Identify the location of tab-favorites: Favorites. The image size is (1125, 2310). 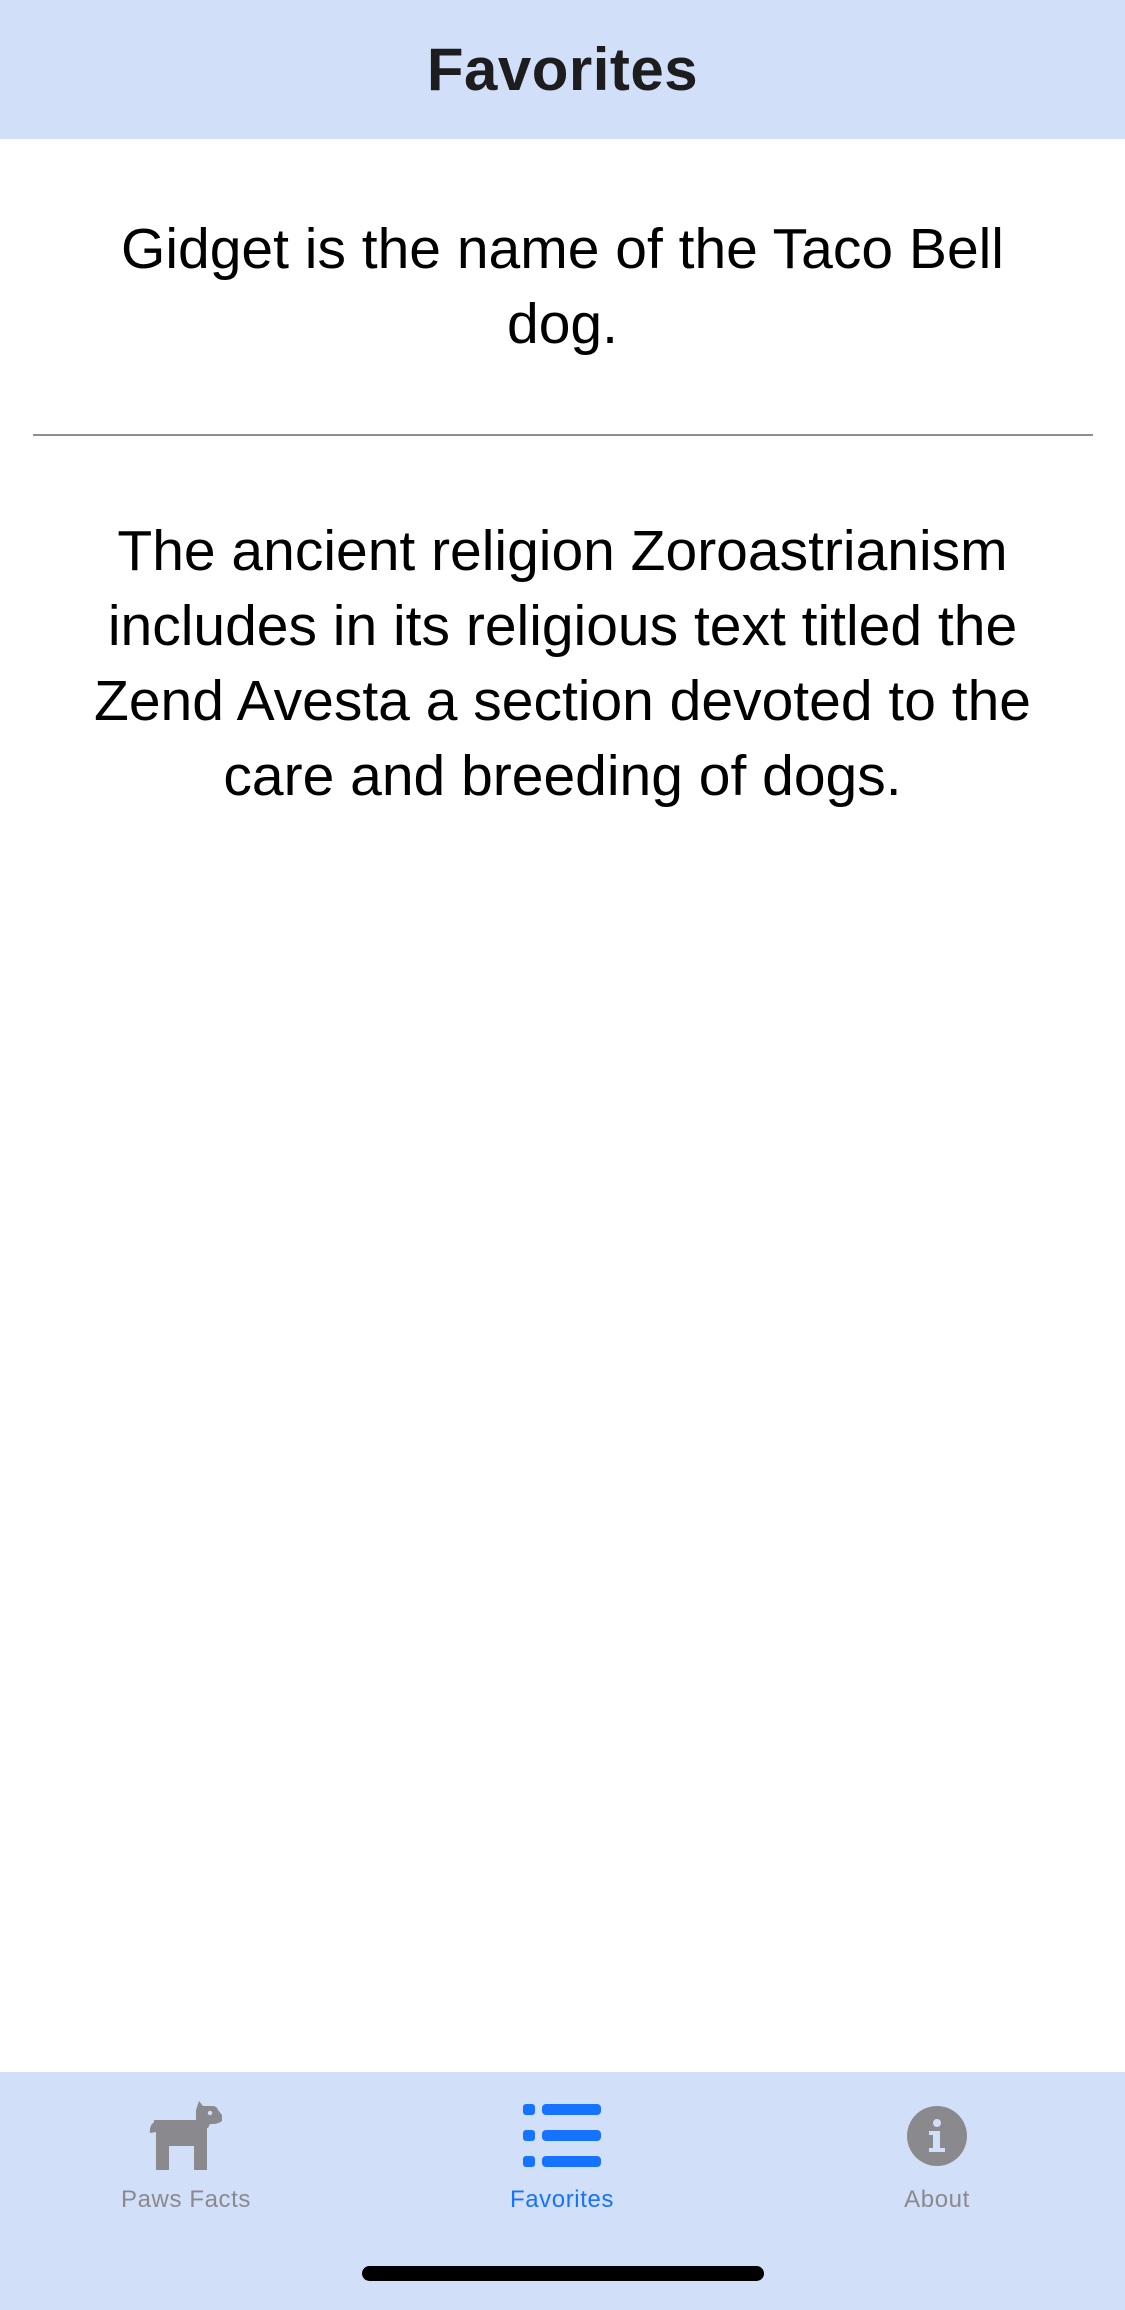
(562, 2156).